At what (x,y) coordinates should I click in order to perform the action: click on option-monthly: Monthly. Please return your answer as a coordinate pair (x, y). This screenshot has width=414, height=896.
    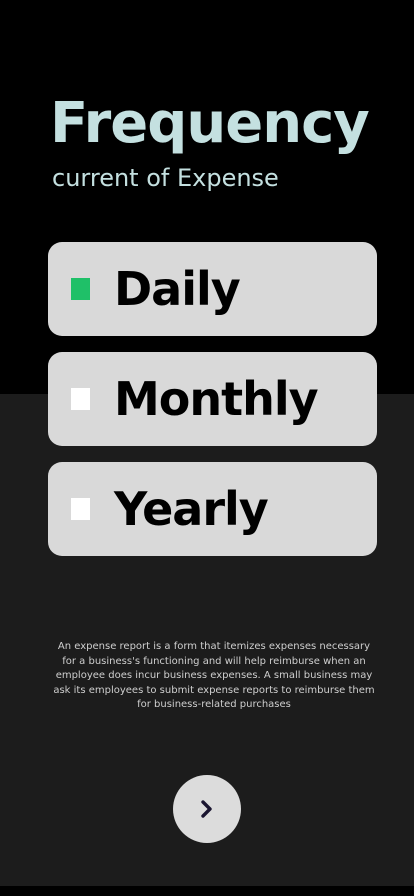
    Looking at the image, I should click on (212, 399).